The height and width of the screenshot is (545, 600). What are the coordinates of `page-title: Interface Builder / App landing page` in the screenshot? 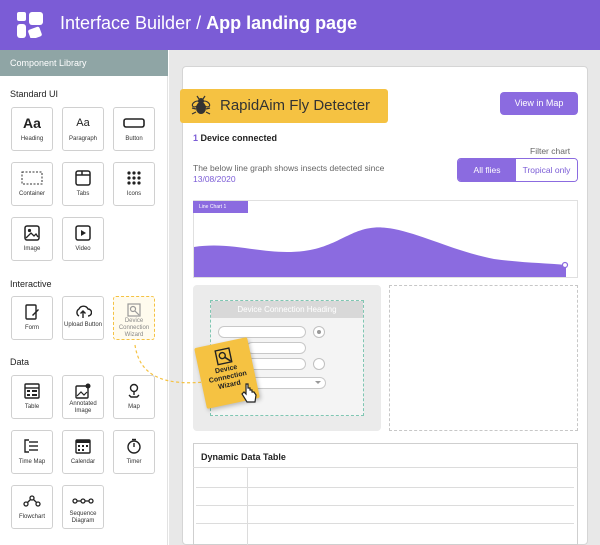 It's located at (208, 23).